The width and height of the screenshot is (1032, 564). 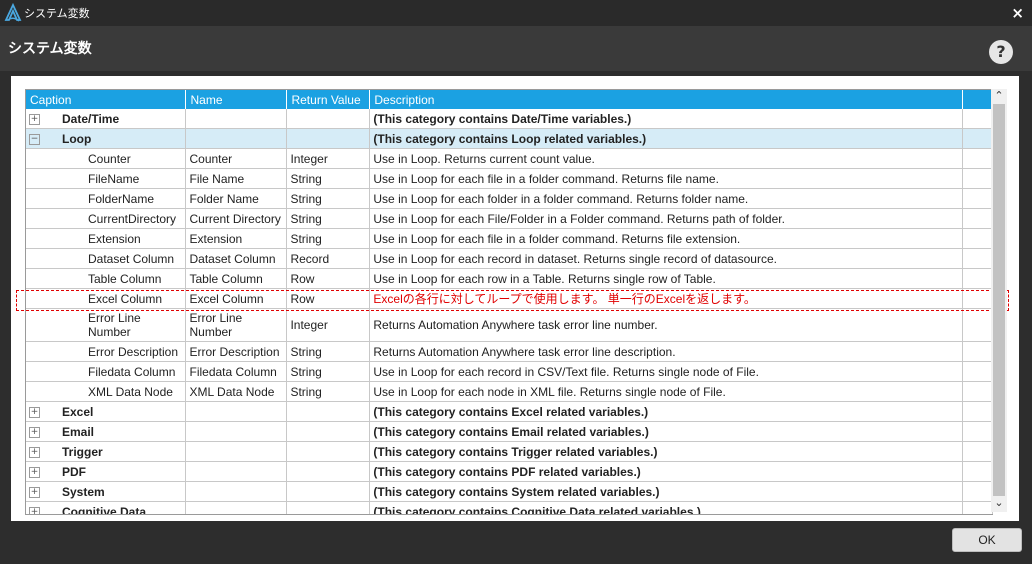 What do you see at coordinates (999, 503) in the screenshot?
I see `scroll-down-icon: ⌄` at bounding box center [999, 503].